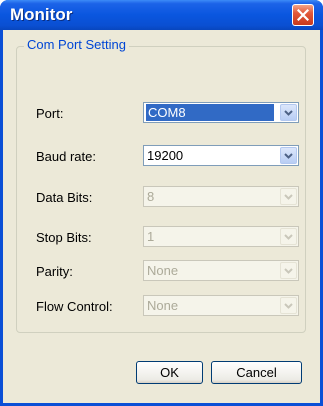 This screenshot has width=323, height=406. I want to click on title-bar: Monitor, so click(161, 15).